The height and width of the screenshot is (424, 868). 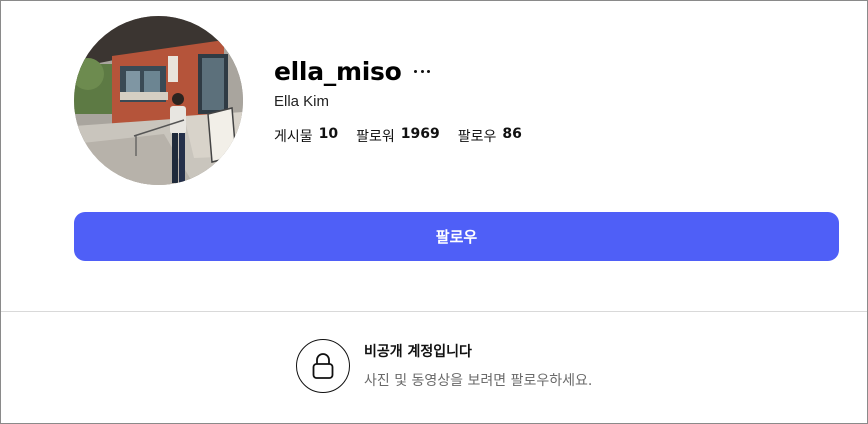 What do you see at coordinates (434, 311) in the screenshot?
I see `section-divider` at bounding box center [434, 311].